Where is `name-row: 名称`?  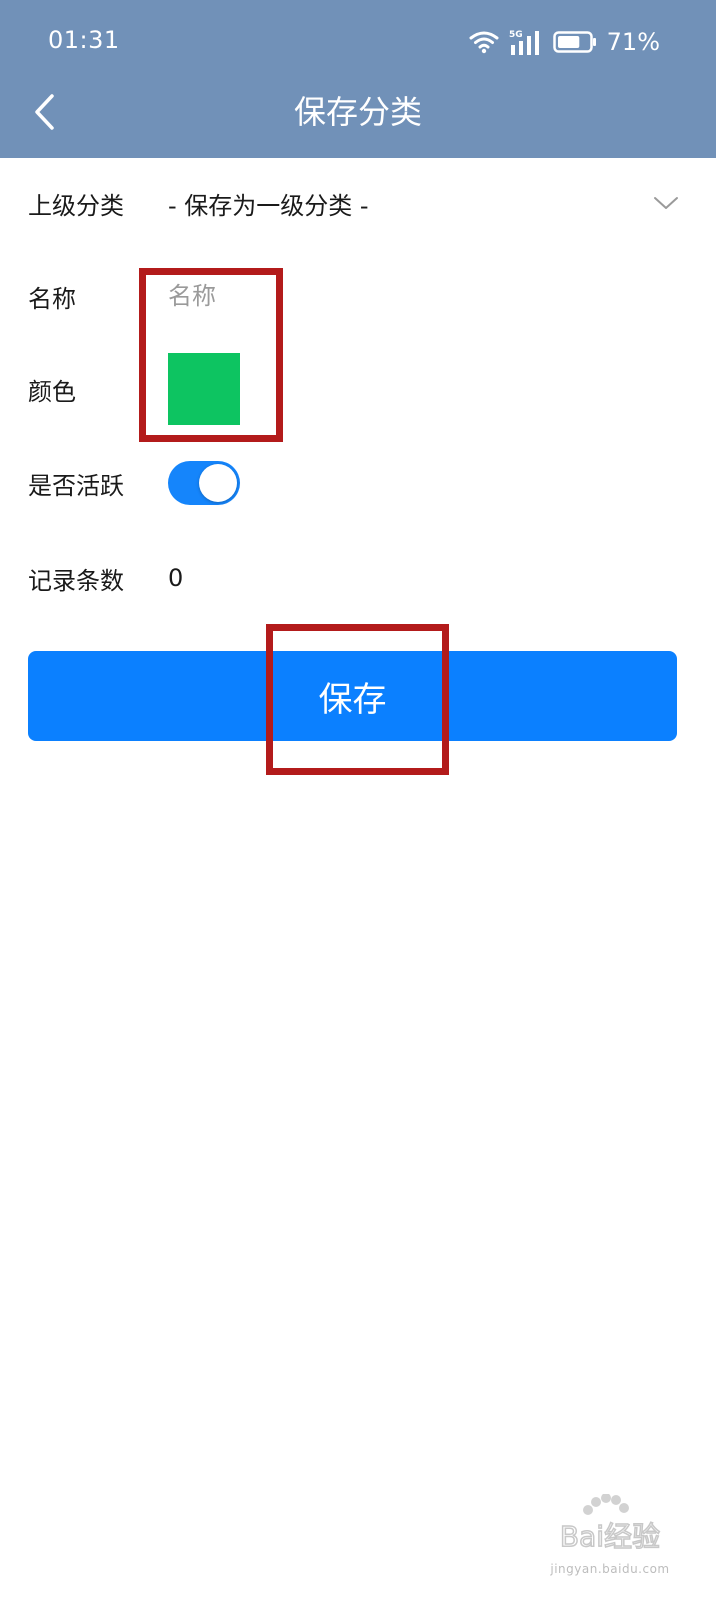
name-row: 名称 is located at coordinates (358, 296).